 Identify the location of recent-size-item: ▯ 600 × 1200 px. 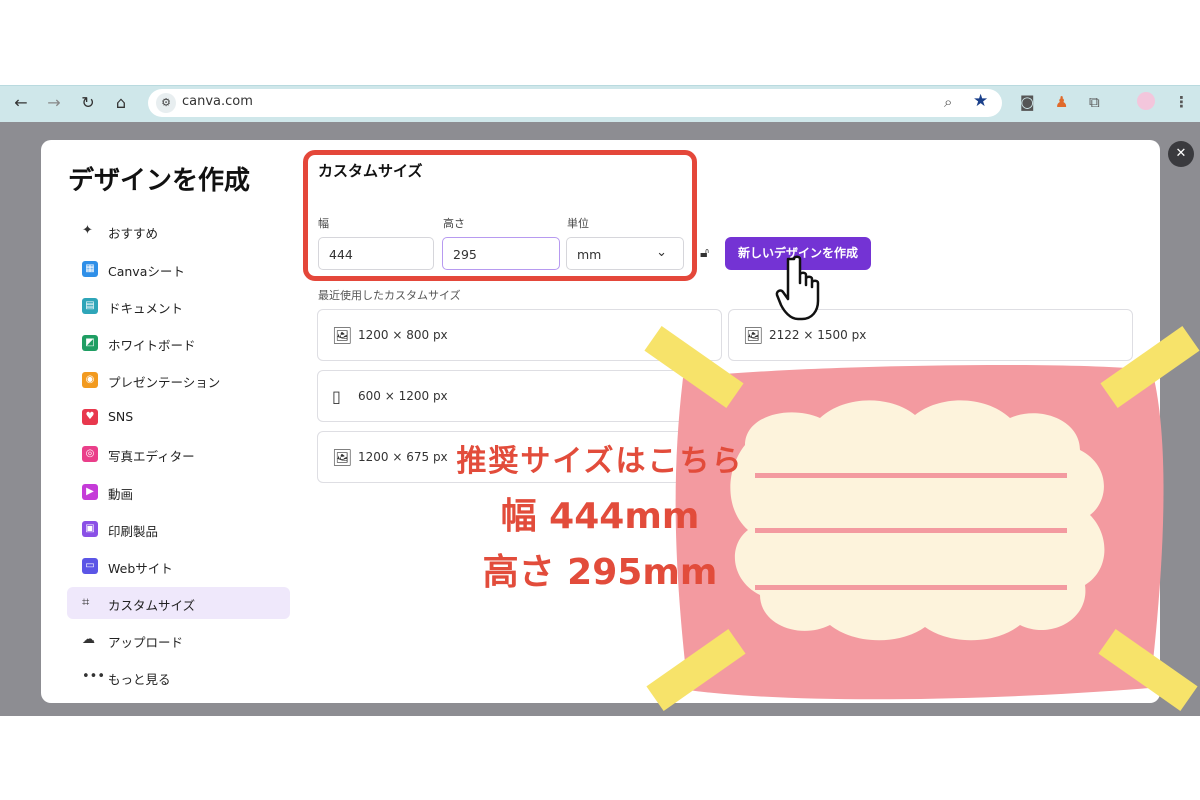
(519, 396).